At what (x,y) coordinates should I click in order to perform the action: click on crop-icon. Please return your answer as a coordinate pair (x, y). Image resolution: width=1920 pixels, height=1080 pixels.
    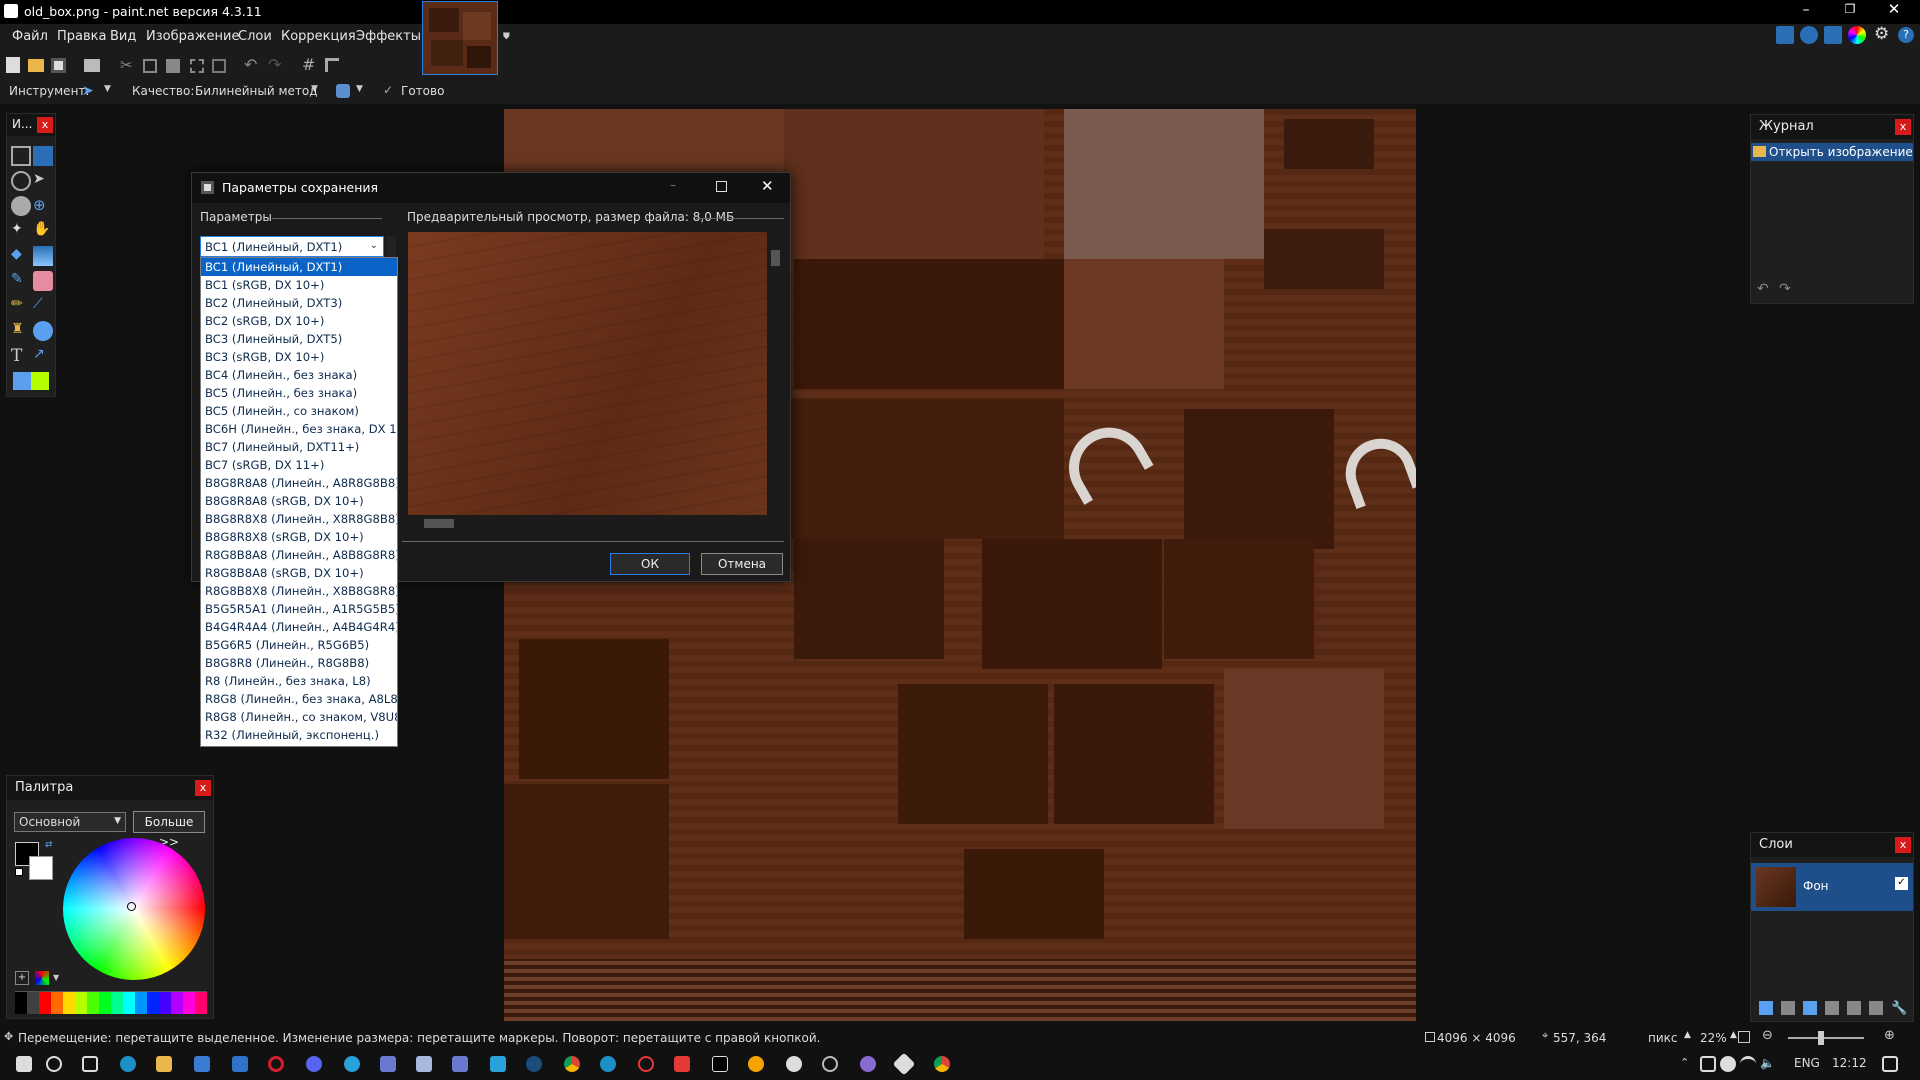
    Looking at the image, I should click on (197, 66).